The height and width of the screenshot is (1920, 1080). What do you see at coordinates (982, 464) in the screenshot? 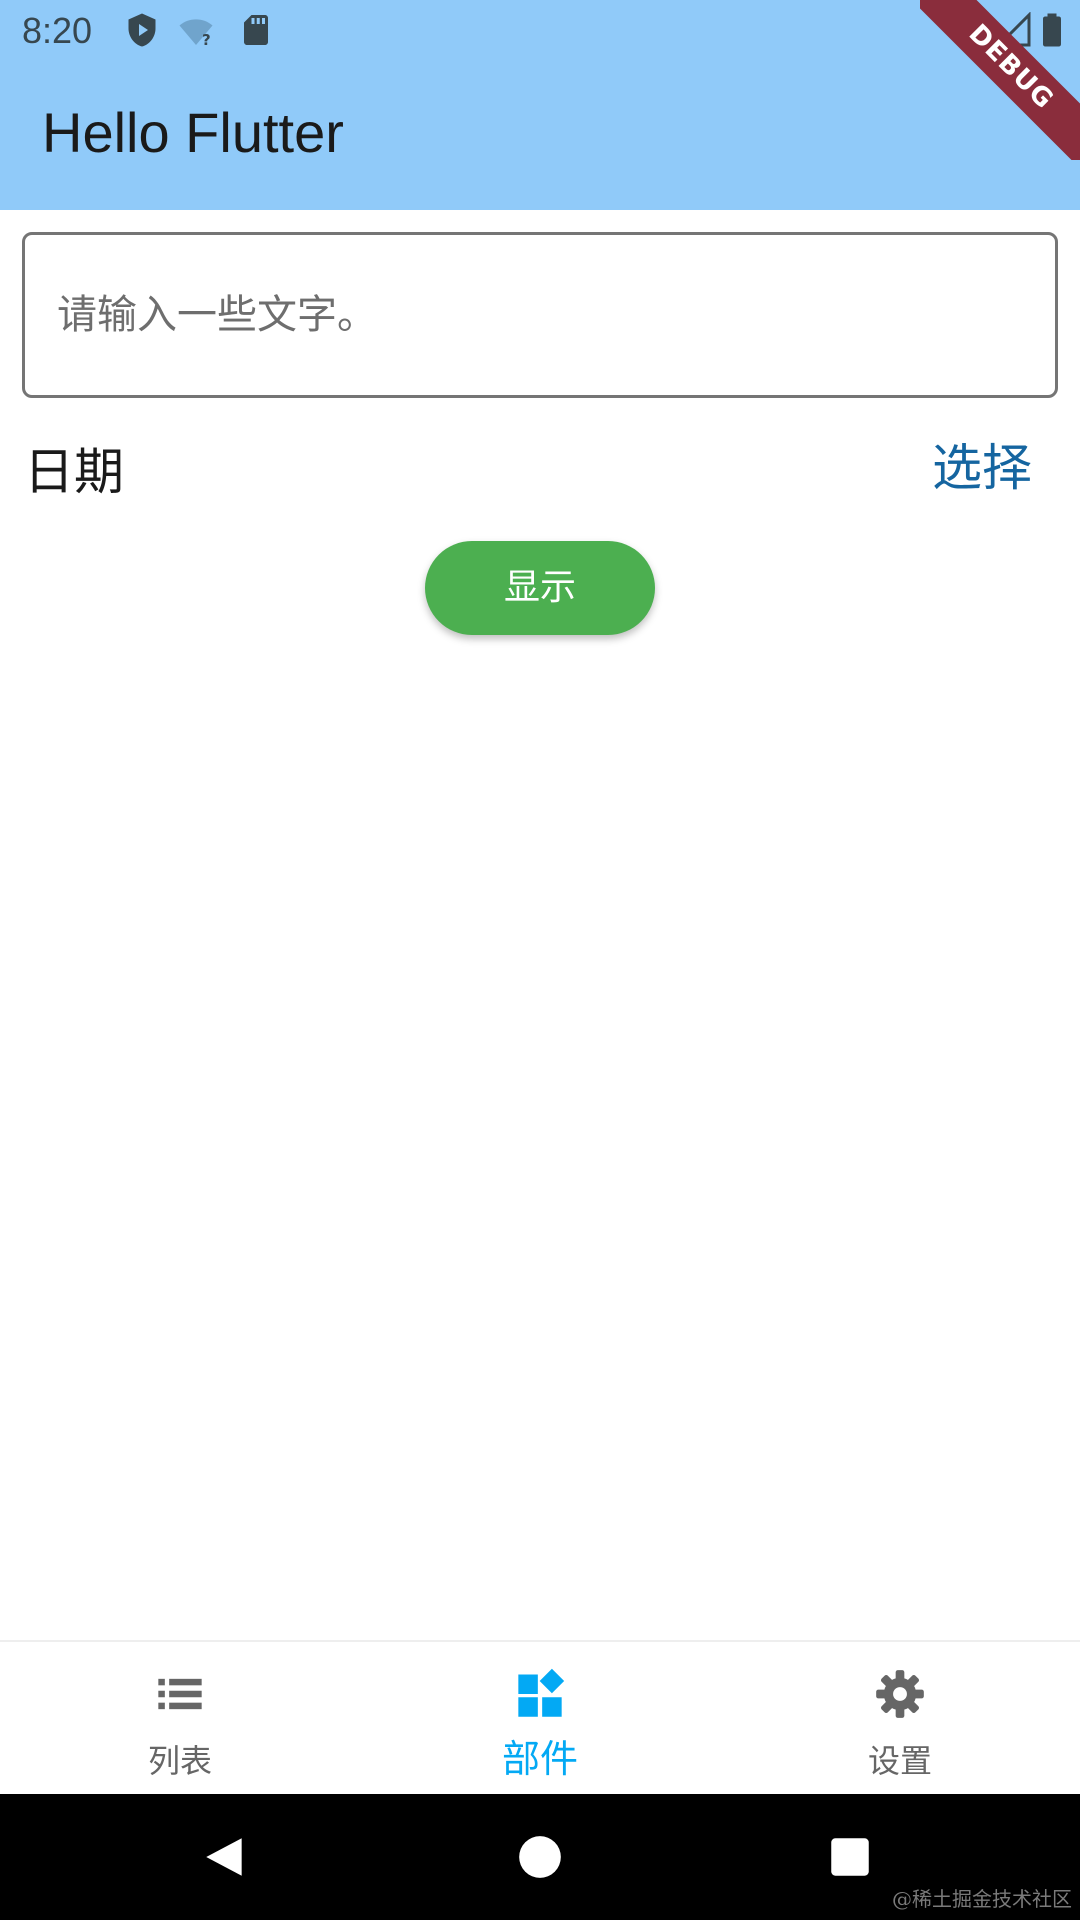
I see `select-date-button: 选择` at bounding box center [982, 464].